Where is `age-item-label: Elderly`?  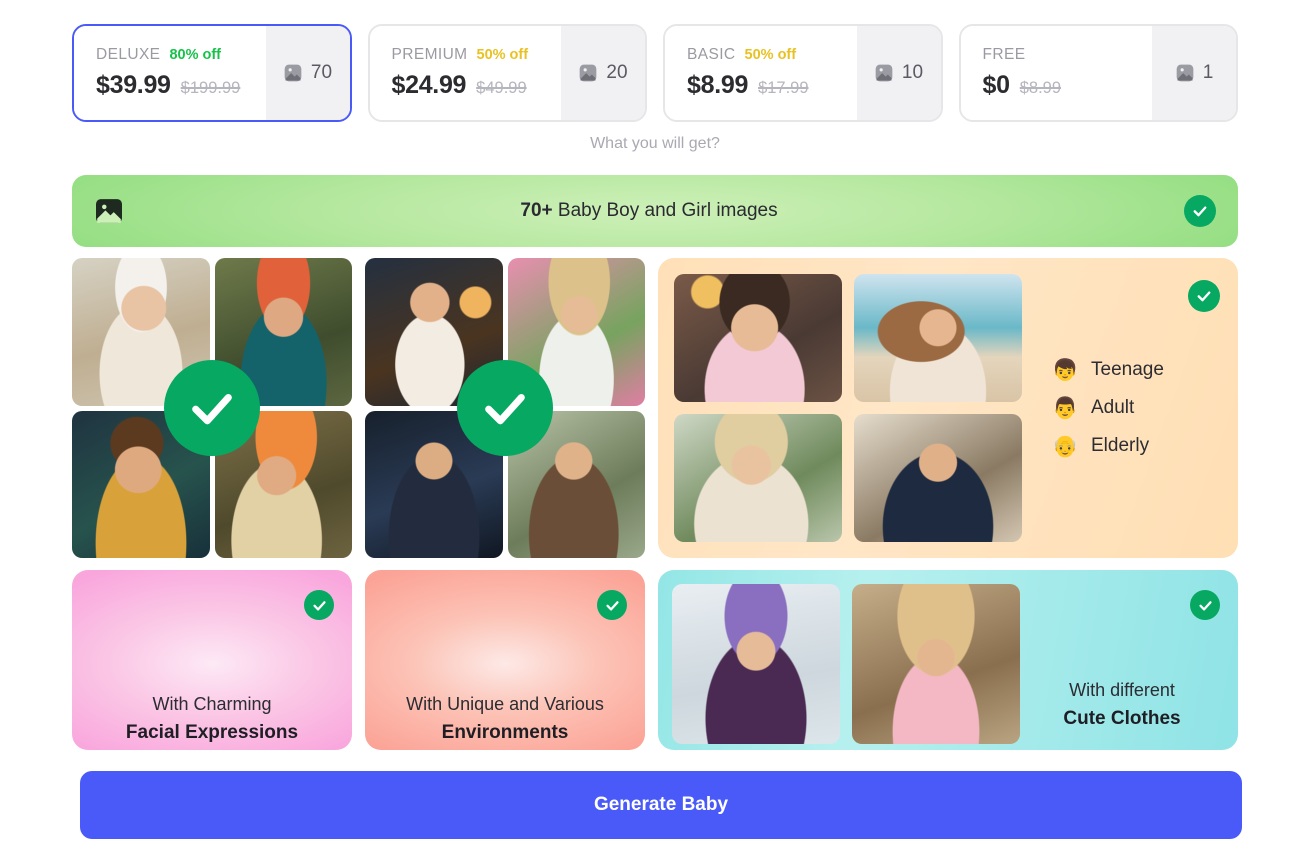
age-item-label: Elderly is located at coordinates (1120, 445).